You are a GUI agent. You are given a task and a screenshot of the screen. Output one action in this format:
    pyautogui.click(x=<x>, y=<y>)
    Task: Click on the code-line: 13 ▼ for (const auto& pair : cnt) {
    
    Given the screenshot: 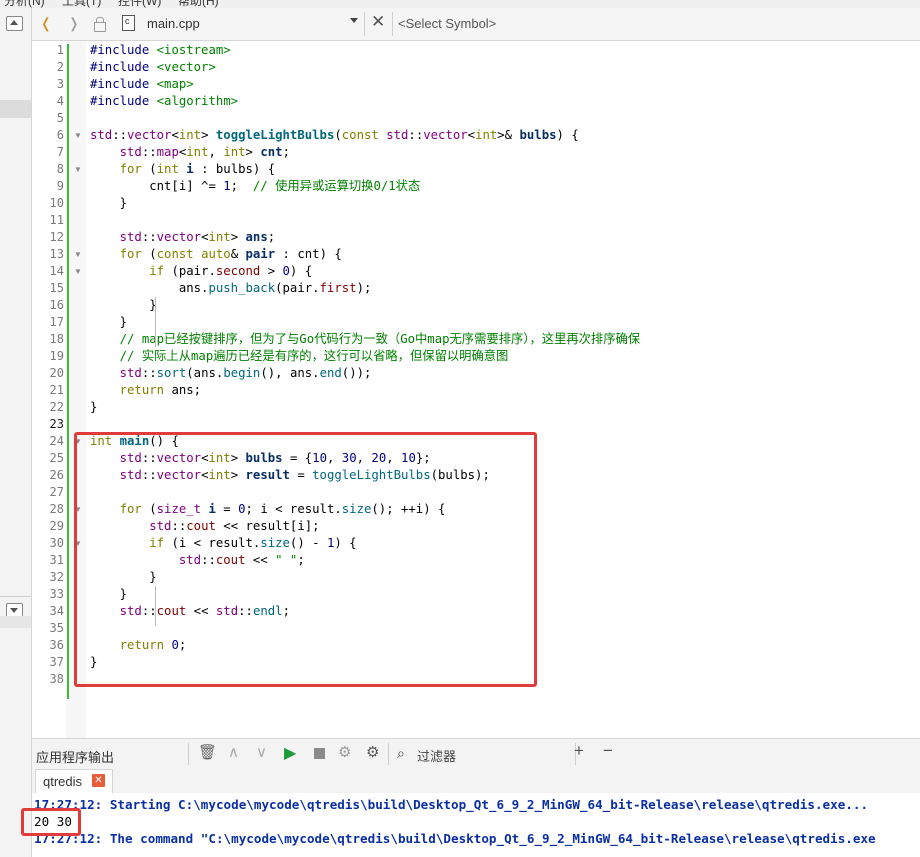 What is the action you would take?
    pyautogui.click(x=476, y=254)
    